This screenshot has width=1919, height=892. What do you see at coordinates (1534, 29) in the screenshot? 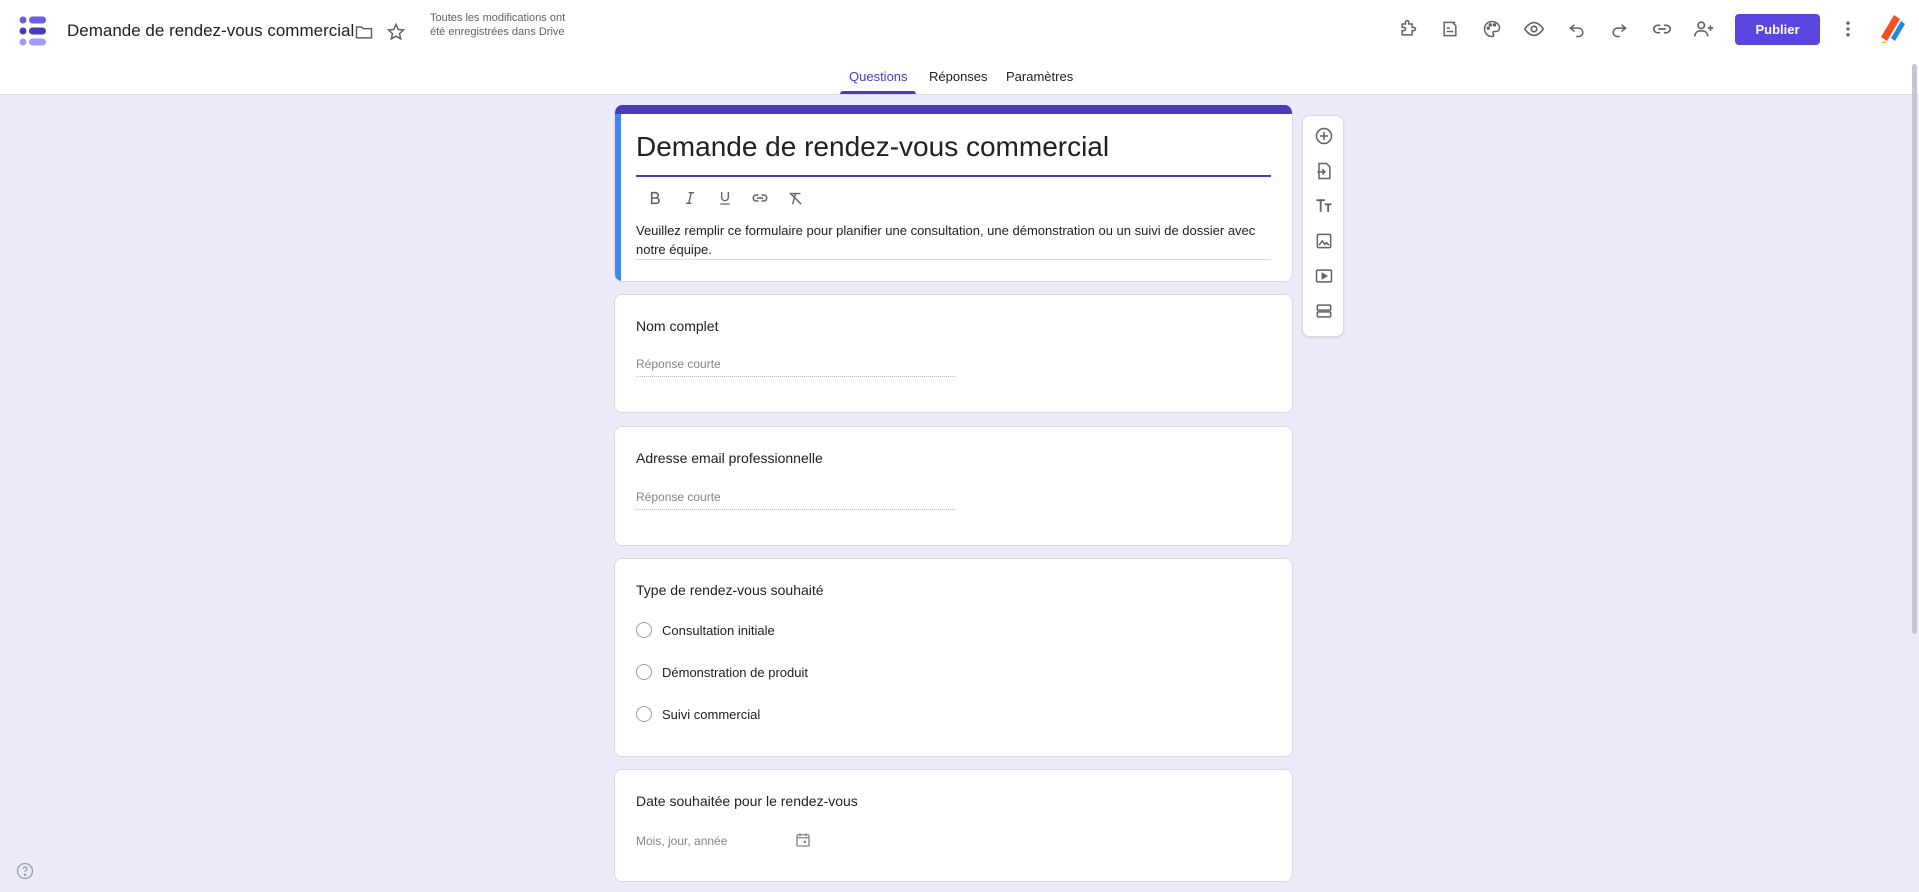
I see `preview-icon` at bounding box center [1534, 29].